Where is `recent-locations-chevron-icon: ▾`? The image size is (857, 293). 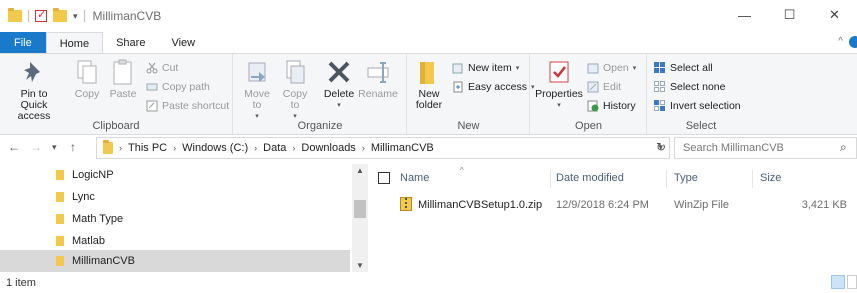
recent-locations-chevron-icon: ▾ is located at coordinates (54, 147).